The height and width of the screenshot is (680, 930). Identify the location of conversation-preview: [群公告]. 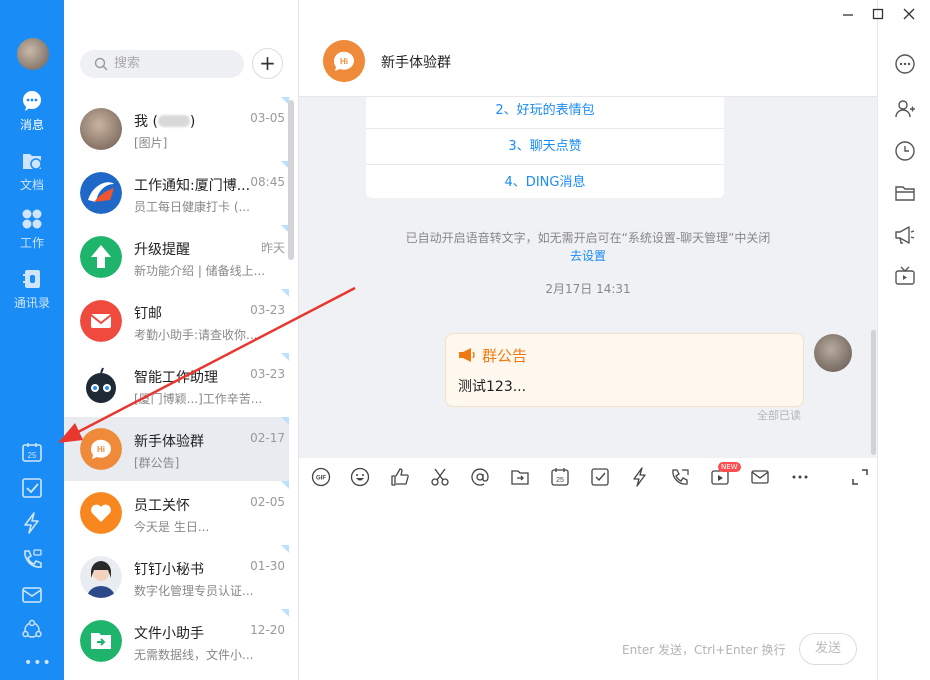
(209, 462).